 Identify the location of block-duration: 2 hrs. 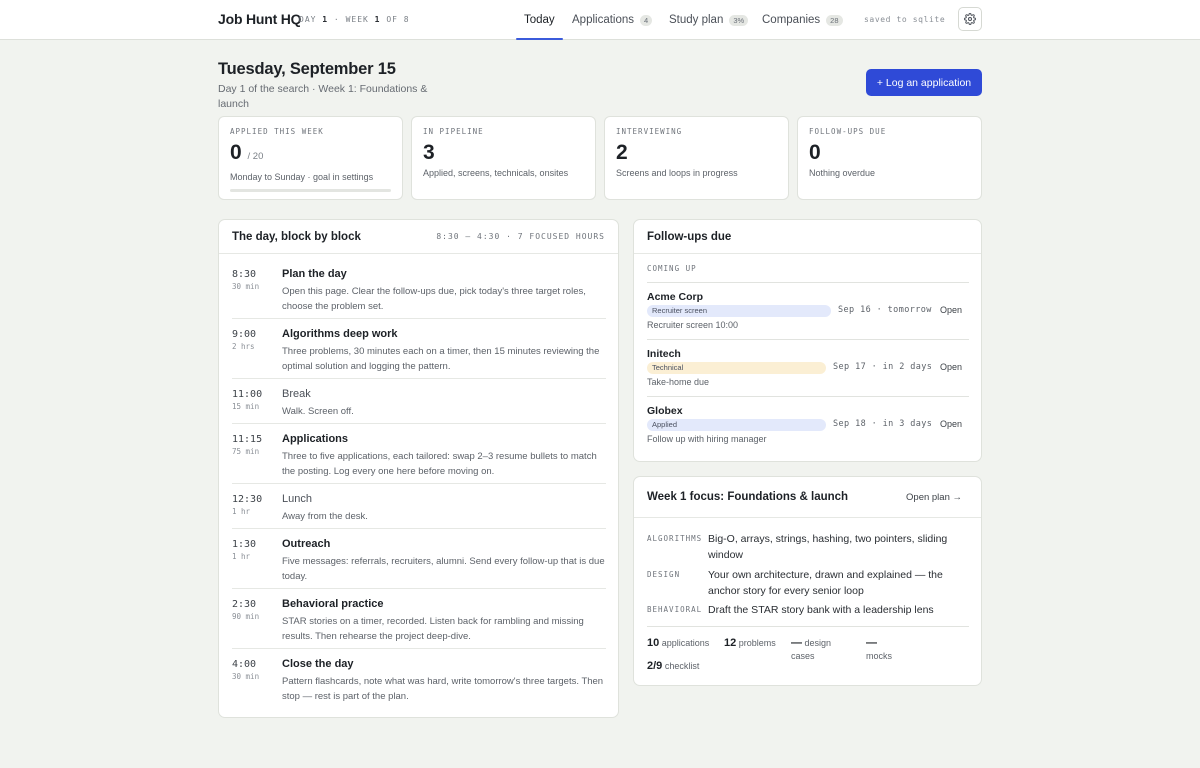
(243, 346).